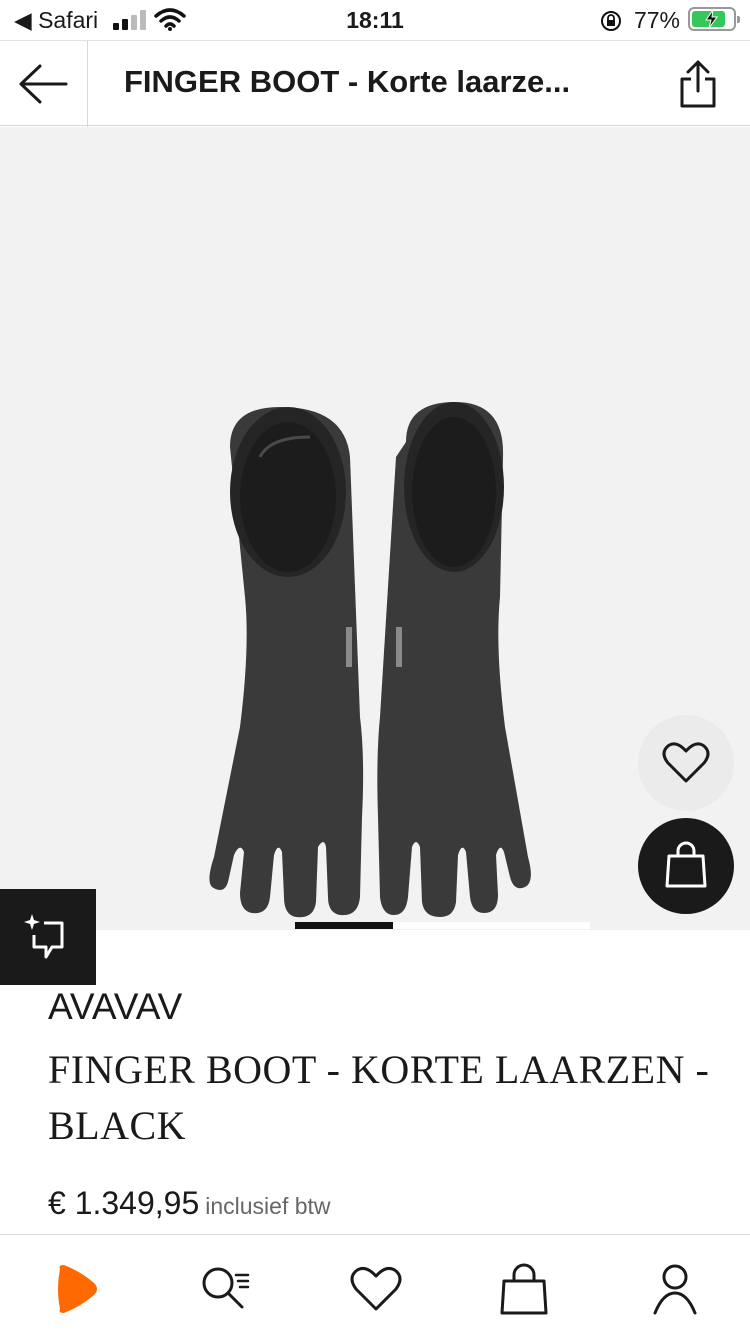 The height and width of the screenshot is (1335, 750). I want to click on price-line: € 1.349,95 inclusief btw, so click(189, 1203).